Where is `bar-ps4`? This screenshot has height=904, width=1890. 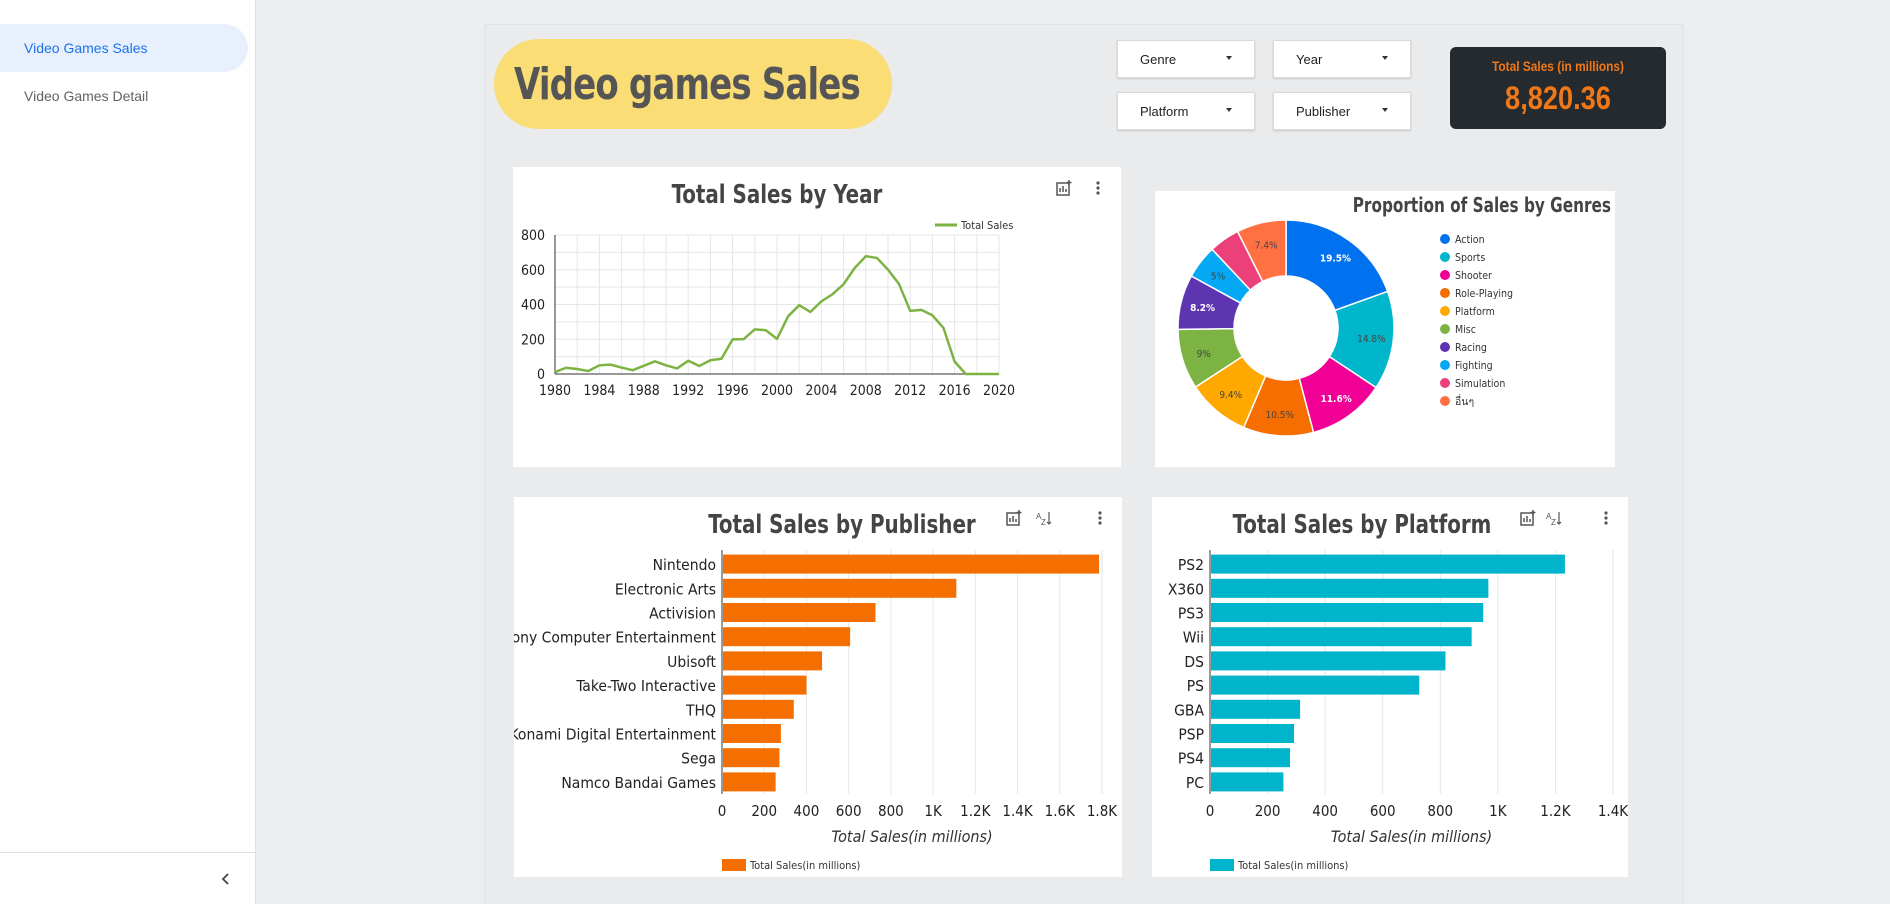 bar-ps4 is located at coordinates (1251, 758).